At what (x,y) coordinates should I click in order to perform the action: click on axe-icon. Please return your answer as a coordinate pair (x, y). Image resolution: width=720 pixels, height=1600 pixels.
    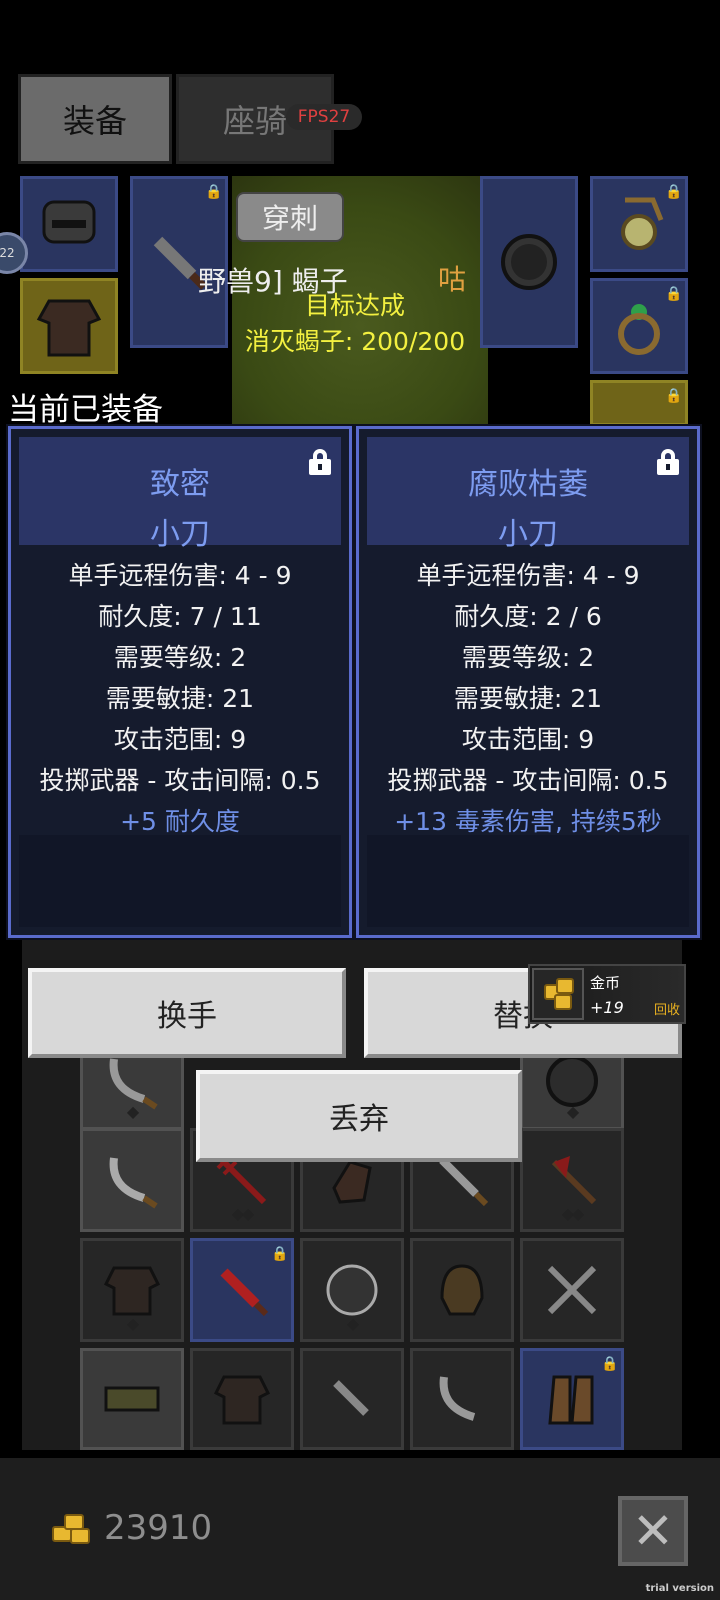
    Looking at the image, I should click on (574, 1180).